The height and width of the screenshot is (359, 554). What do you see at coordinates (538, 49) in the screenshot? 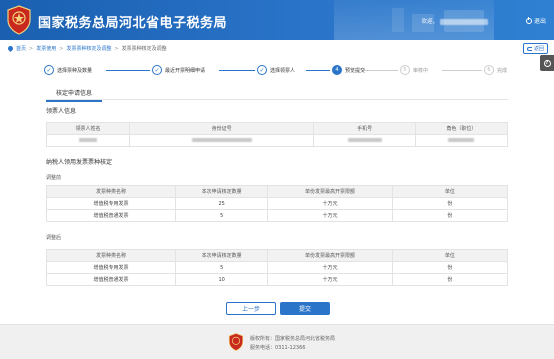
I see `back-label: 返回` at bounding box center [538, 49].